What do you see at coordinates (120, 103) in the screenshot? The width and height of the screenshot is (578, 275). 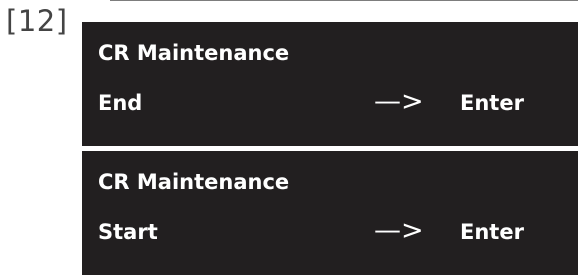 I see `lcd-option-label: End` at bounding box center [120, 103].